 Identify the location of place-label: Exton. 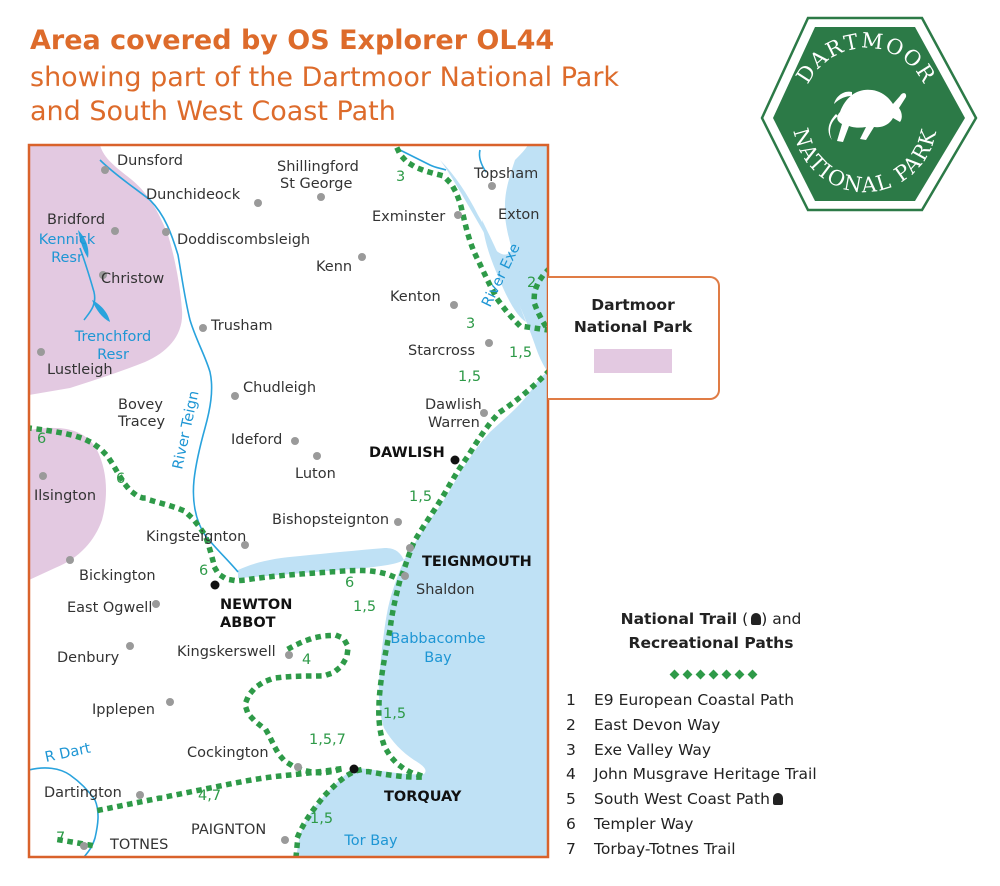
(519, 215).